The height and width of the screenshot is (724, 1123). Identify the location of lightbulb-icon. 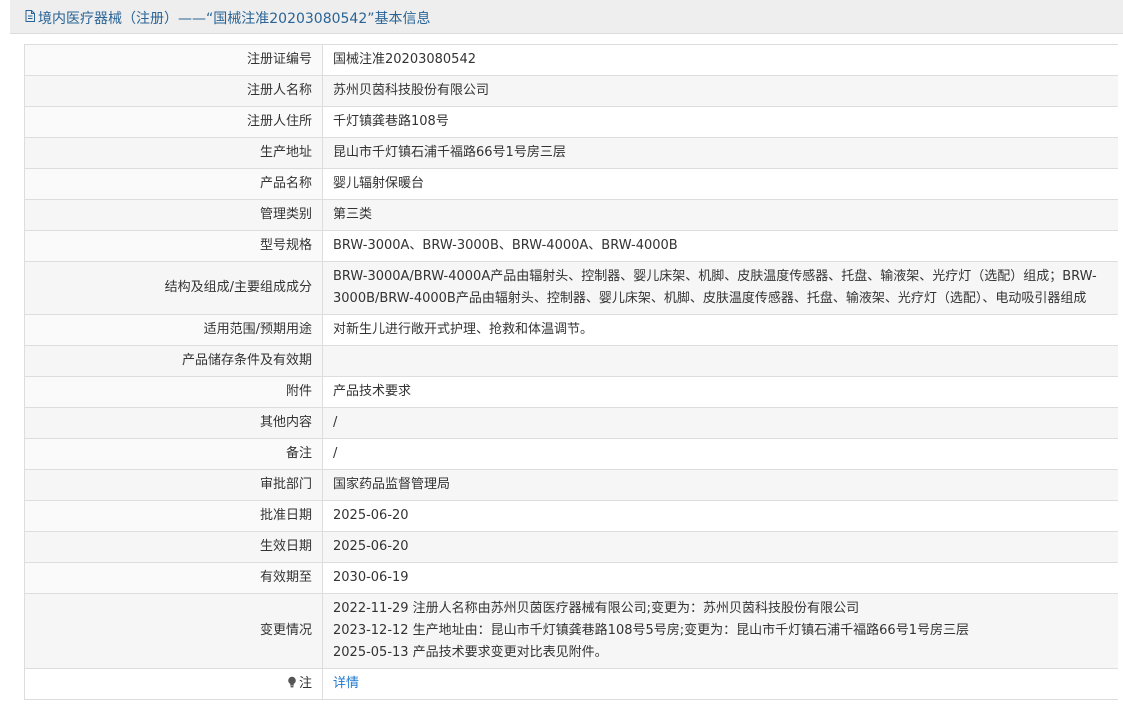
(292, 682).